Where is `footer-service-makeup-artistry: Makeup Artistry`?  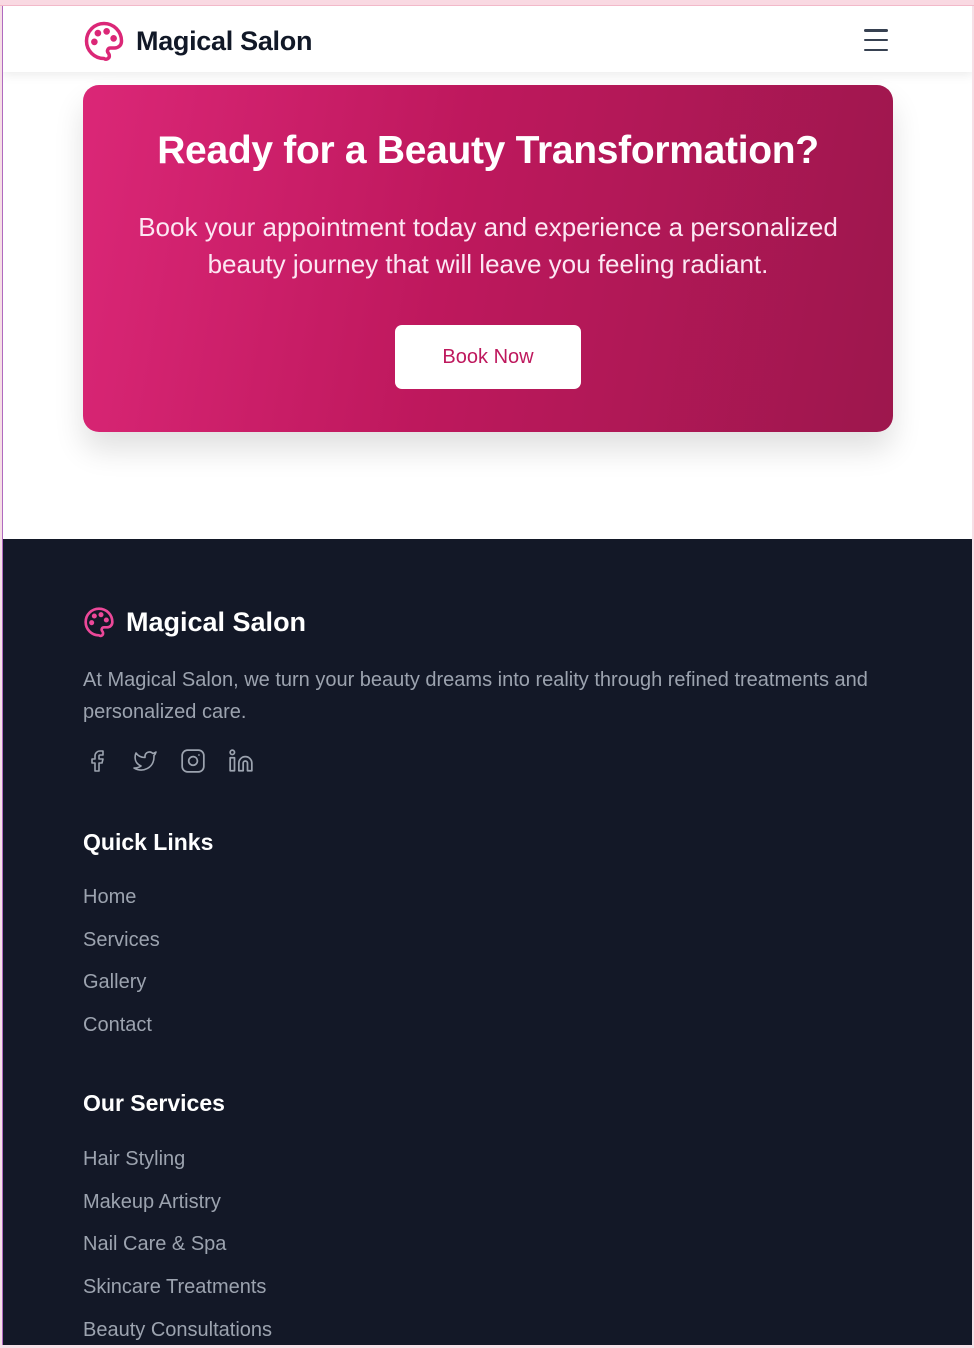
footer-service-makeup-artistry: Makeup Artistry is located at coordinates (177, 1211).